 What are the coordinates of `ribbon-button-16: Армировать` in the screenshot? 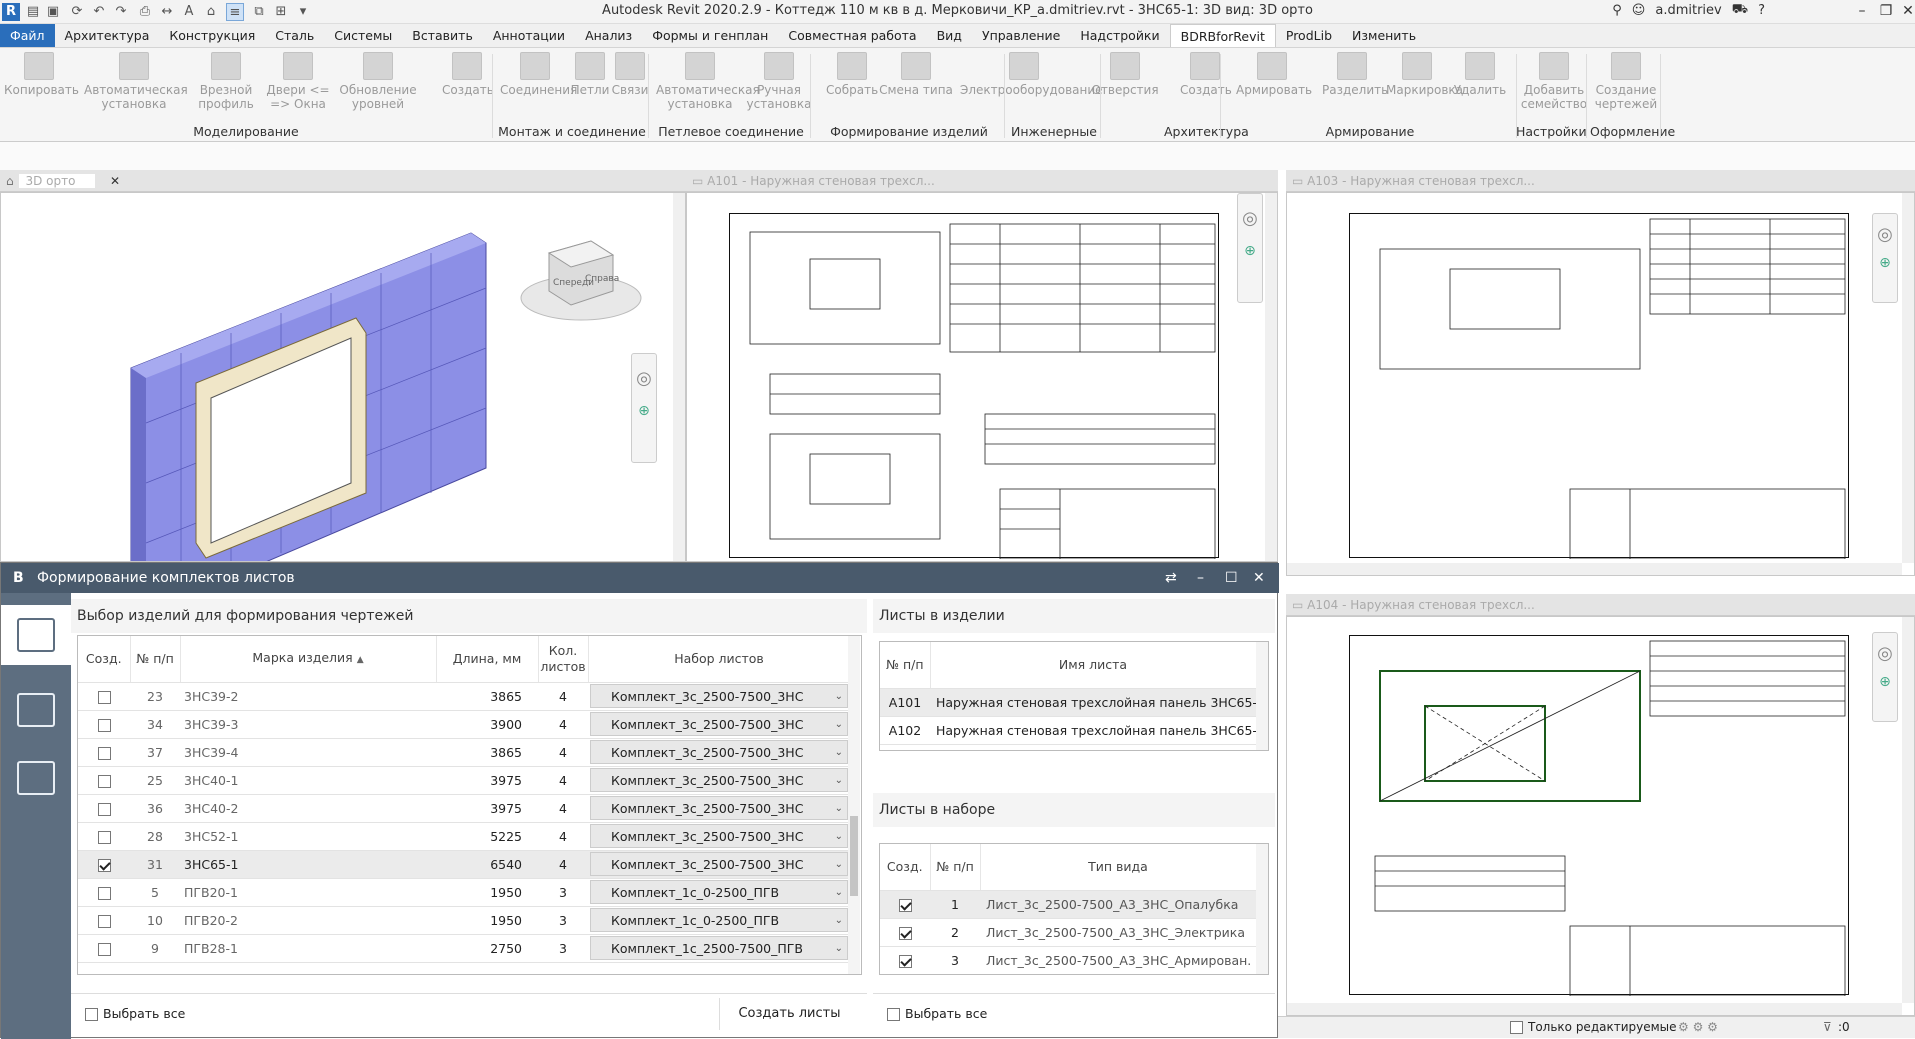 It's located at (1274, 74).